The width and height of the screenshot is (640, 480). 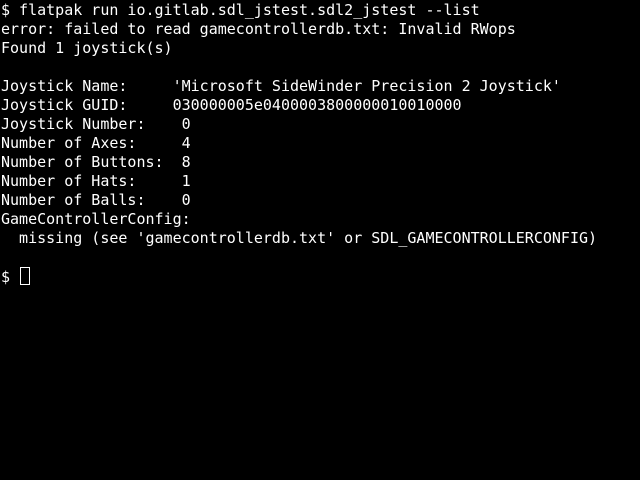 I want to click on output-line-found: Found 1 joystick(s), so click(x=87, y=48).